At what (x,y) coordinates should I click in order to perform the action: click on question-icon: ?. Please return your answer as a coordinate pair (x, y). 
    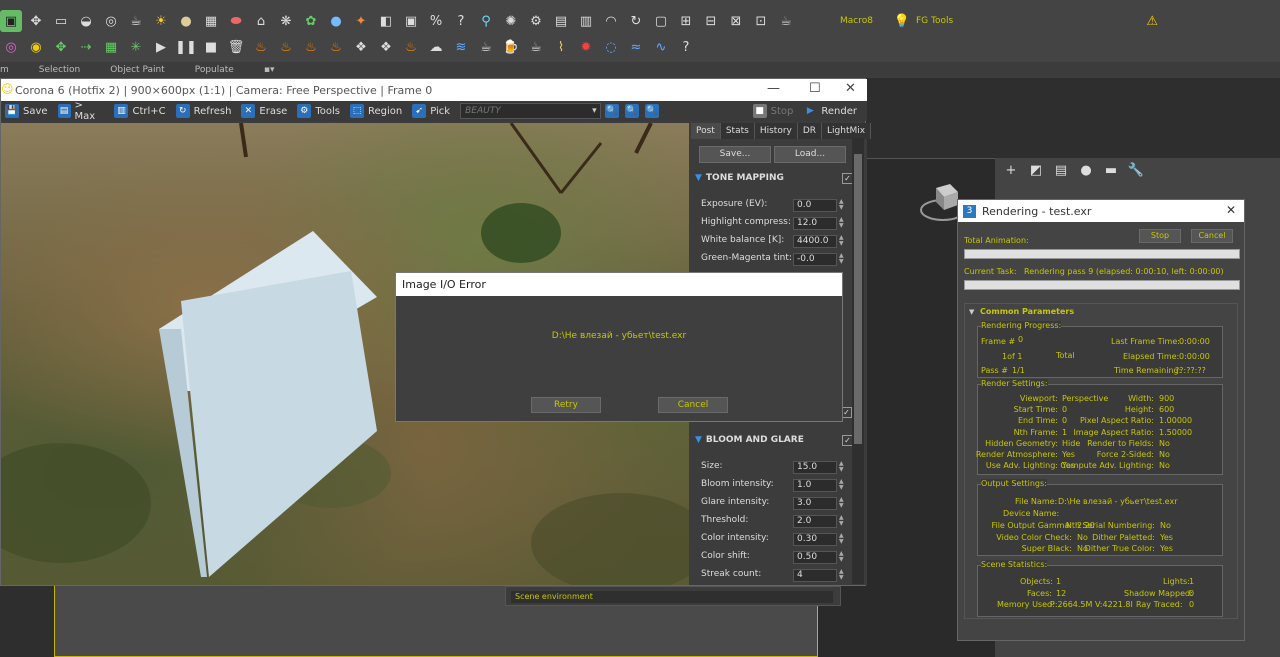
    Looking at the image, I should click on (686, 47).